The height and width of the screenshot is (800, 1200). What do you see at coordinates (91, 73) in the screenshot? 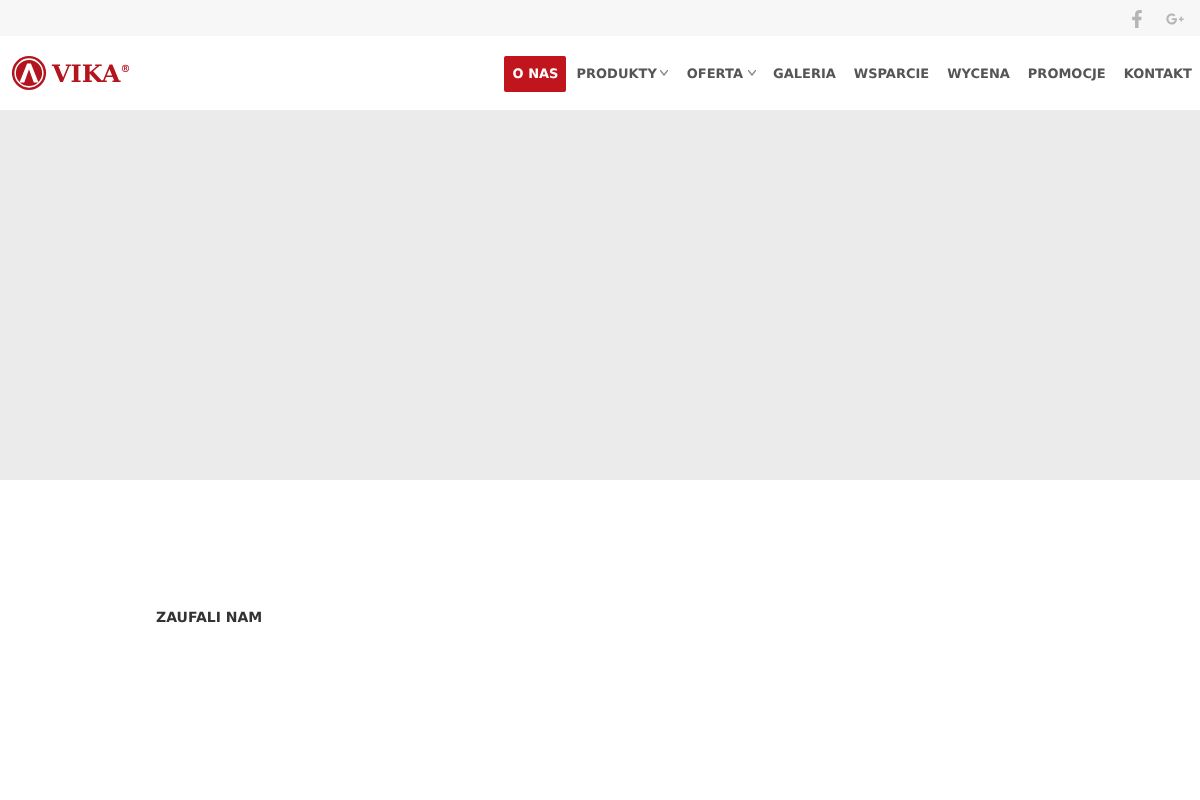
I see `logo-text: VIKA$^{®}$` at bounding box center [91, 73].